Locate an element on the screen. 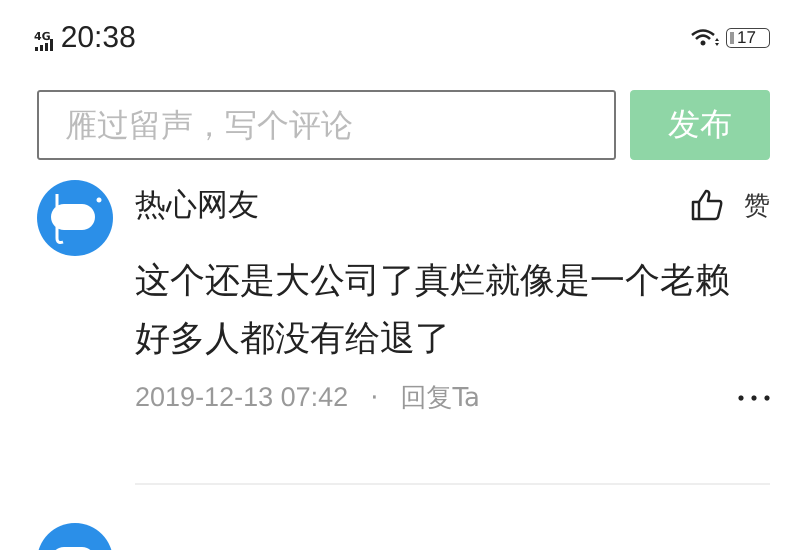 The width and height of the screenshot is (800, 550). signal-icon is located at coordinates (44, 45).